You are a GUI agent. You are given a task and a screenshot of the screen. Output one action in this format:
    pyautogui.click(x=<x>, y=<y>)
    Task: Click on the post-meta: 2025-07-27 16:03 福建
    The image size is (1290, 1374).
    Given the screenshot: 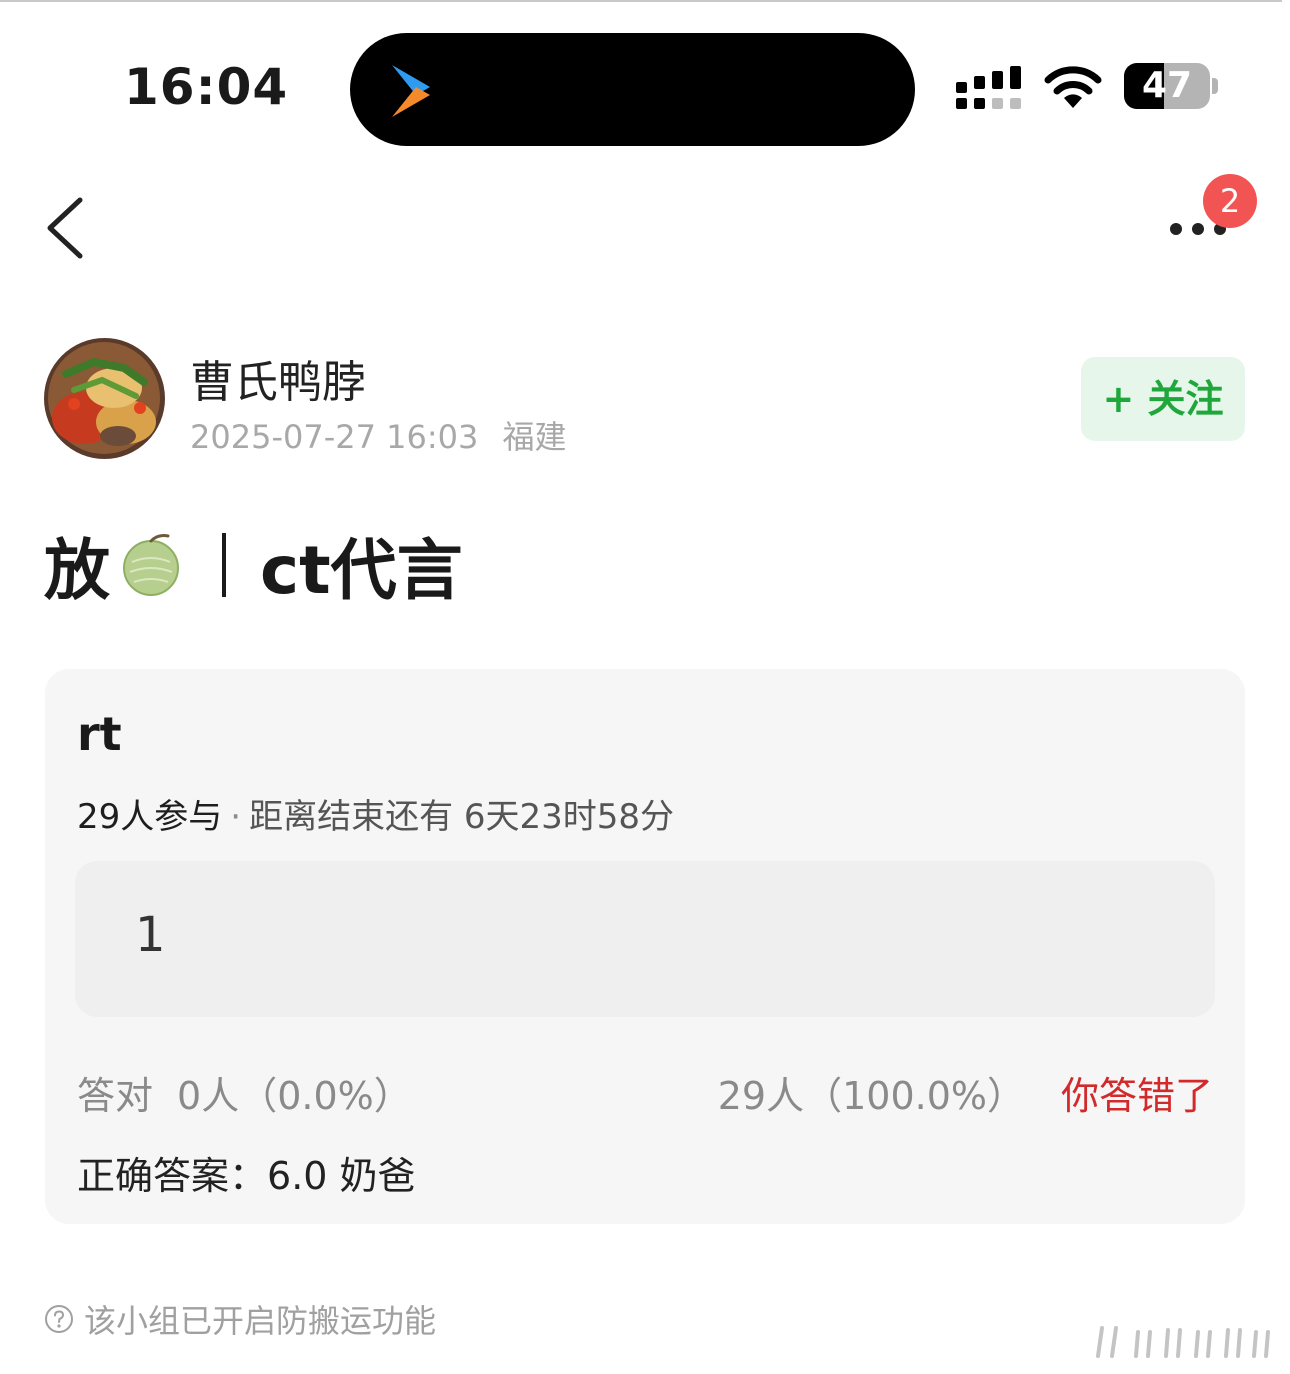 What is the action you would take?
    pyautogui.click(x=378, y=435)
    